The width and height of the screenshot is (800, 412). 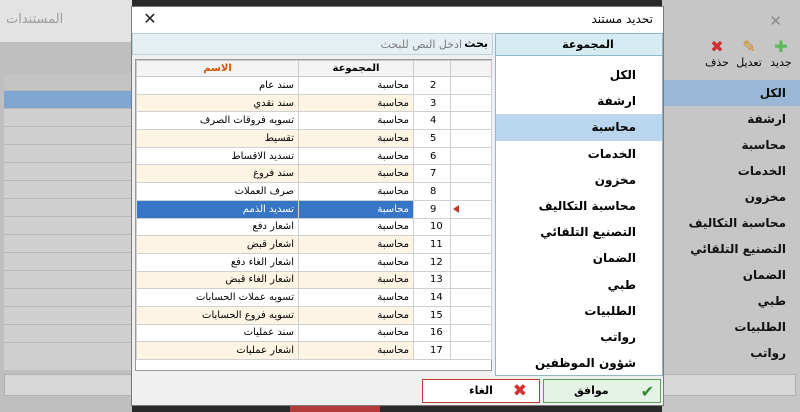 I want to click on background-group-item: مخزون, so click(x=731, y=197).